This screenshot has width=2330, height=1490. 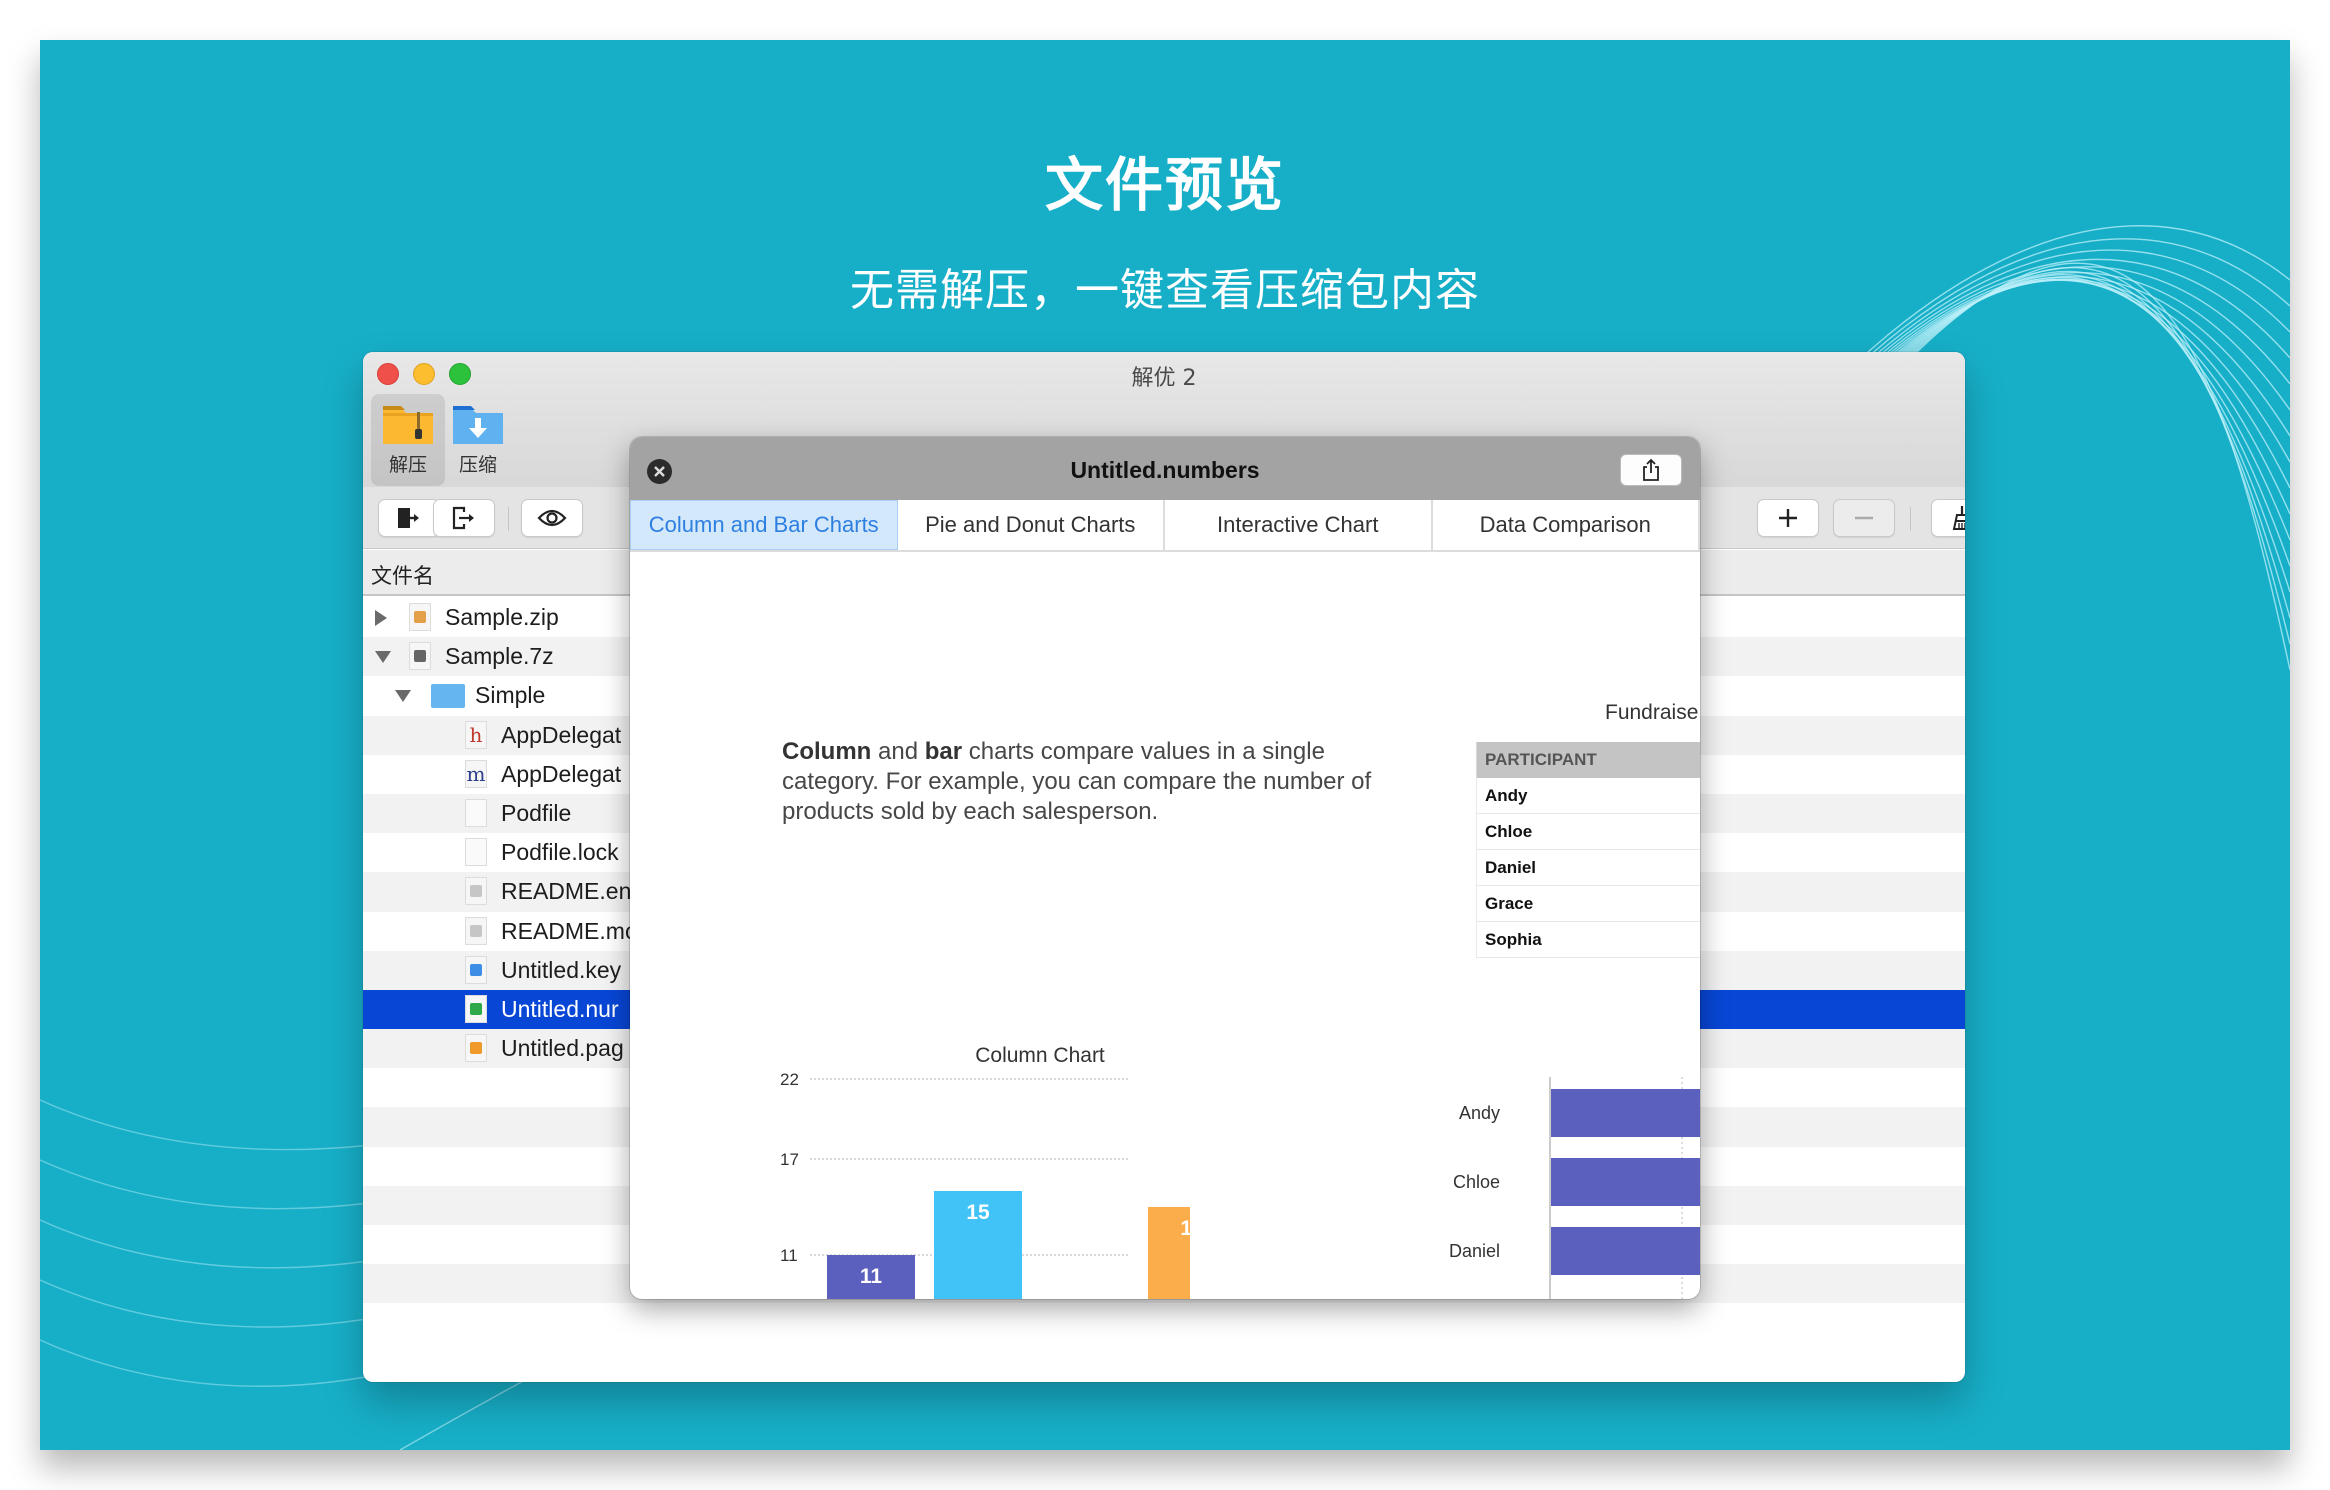 I want to click on file-name: Simple, so click(x=510, y=695).